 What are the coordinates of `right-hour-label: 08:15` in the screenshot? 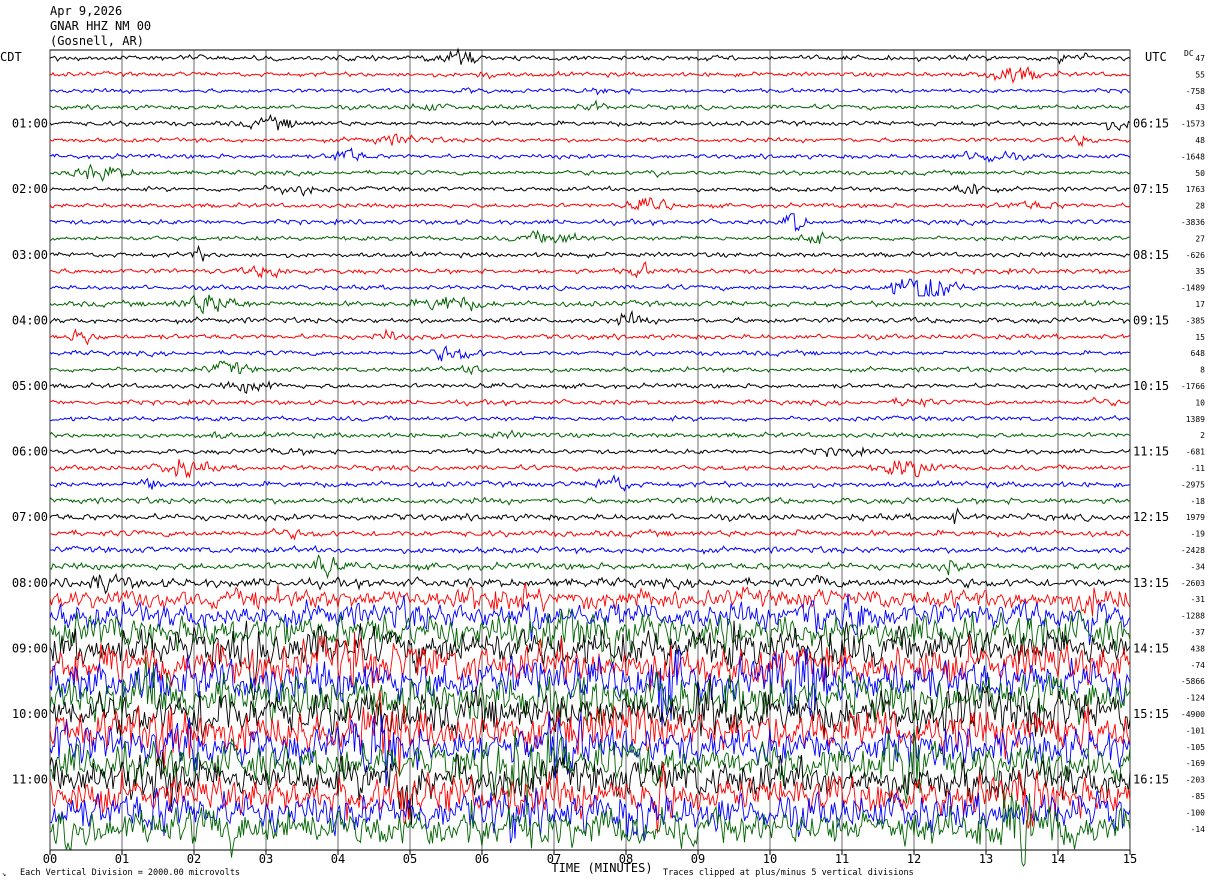 It's located at (1151, 255).